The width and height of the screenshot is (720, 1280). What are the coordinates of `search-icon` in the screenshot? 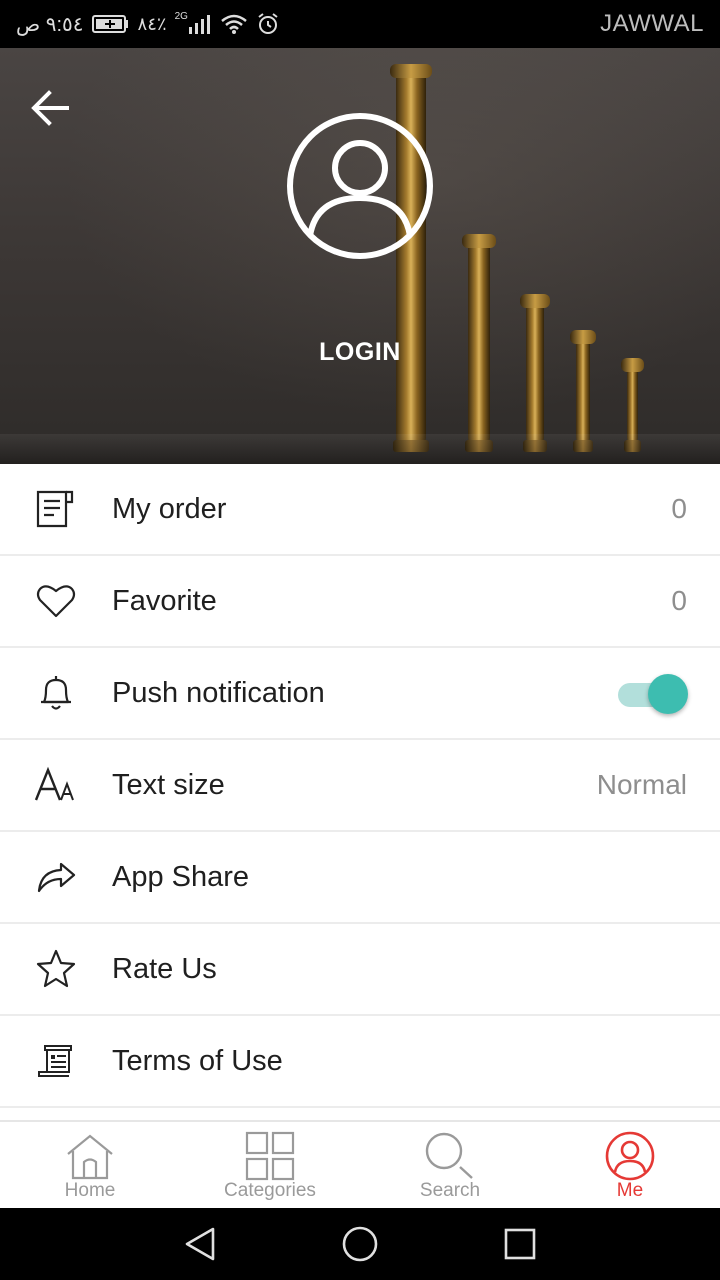 It's located at (450, 1156).